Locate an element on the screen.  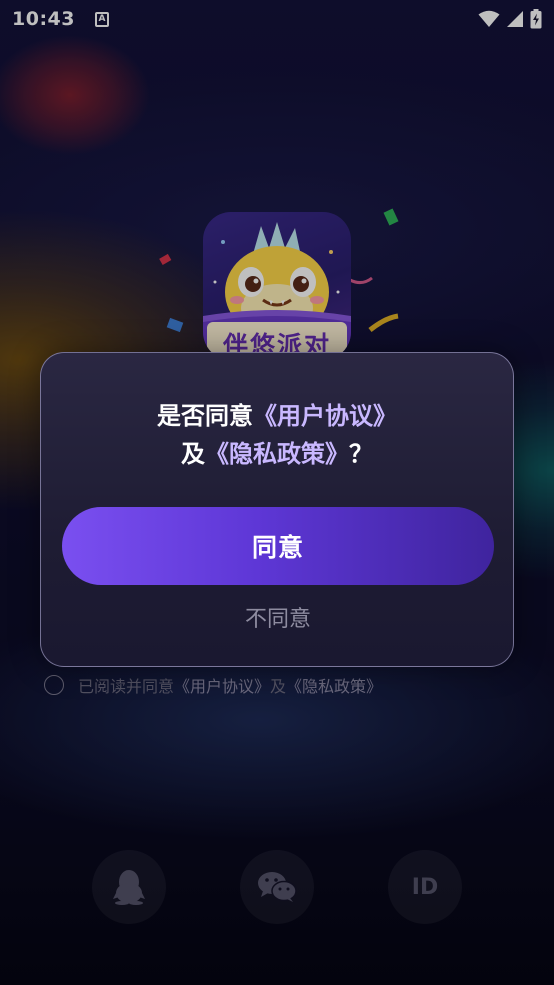
dialog-title: 是否同意《用户协议》 及《隐私政策》？ is located at coordinates (277, 435).